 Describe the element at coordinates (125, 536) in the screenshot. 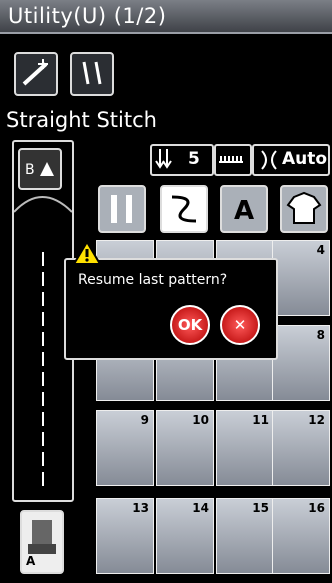

I see `pattern-cell-13: 13` at that location.